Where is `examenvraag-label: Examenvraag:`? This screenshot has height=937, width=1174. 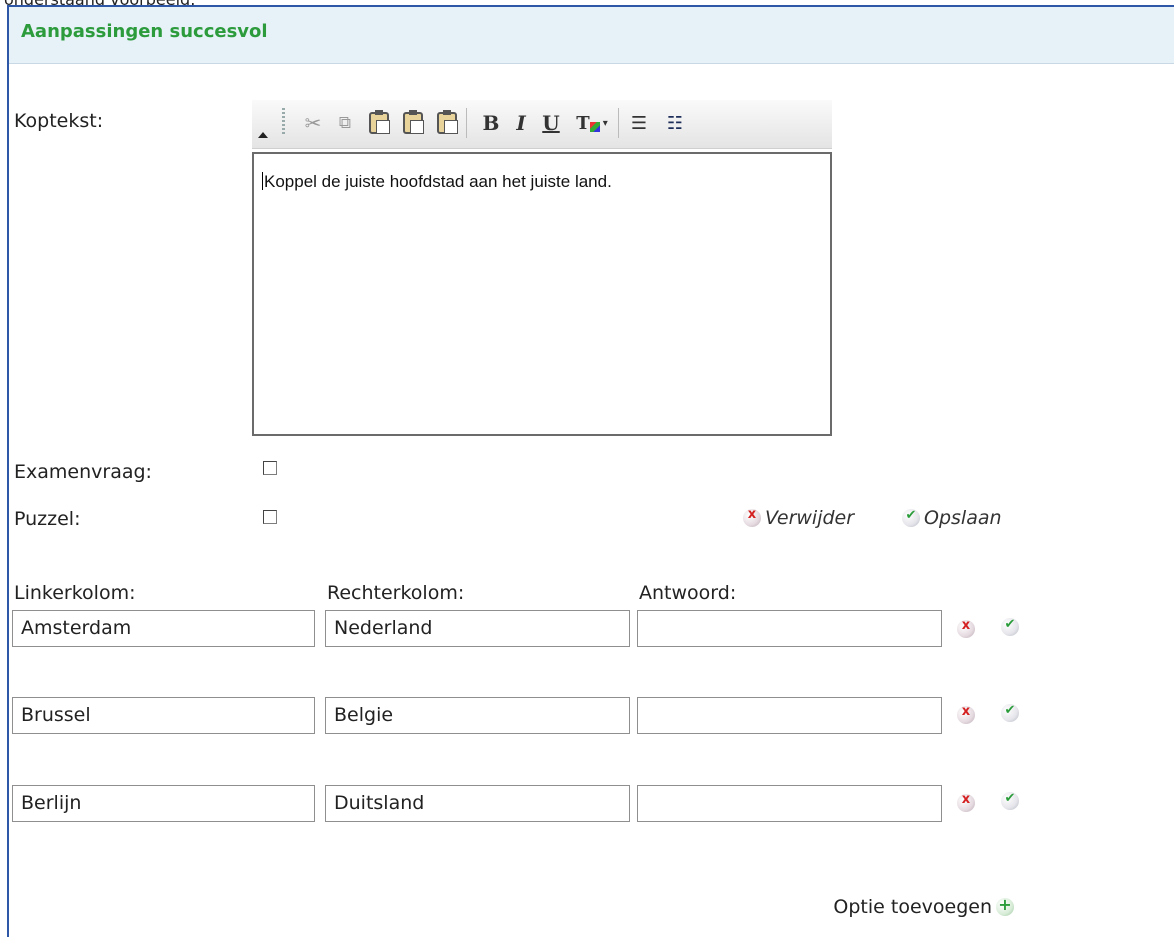 examenvraag-label: Examenvraag: is located at coordinates (83, 472).